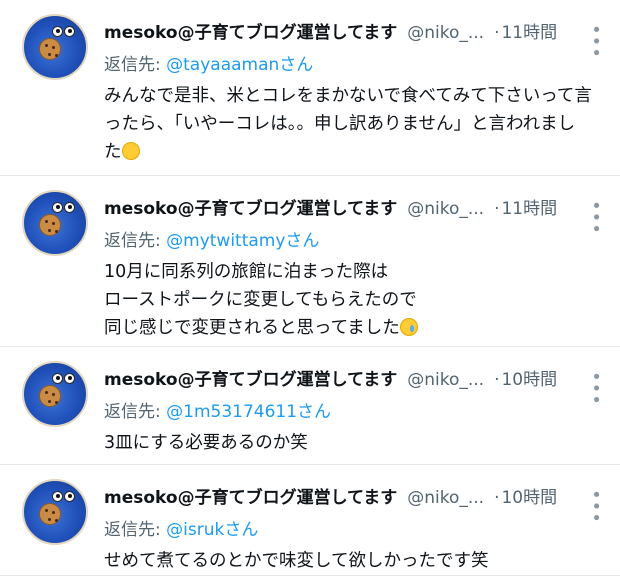 This screenshot has height=576, width=620. I want to click on reply-mention: @mytwittamyさん, so click(242, 241).